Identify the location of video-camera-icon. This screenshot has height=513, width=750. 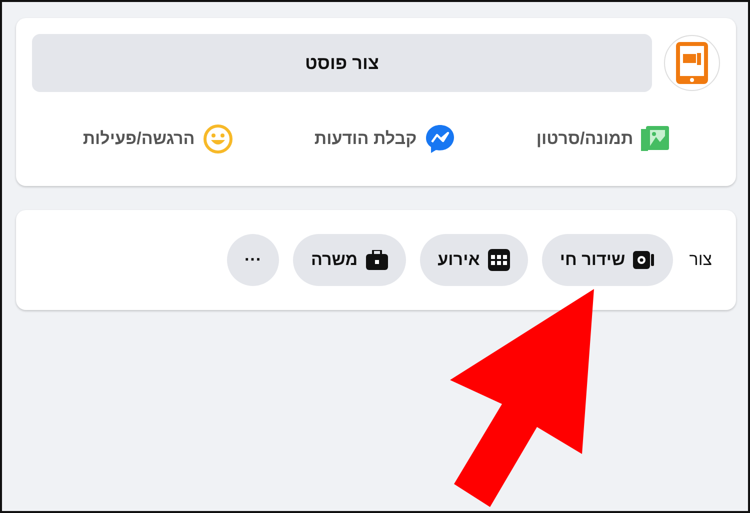
(644, 260).